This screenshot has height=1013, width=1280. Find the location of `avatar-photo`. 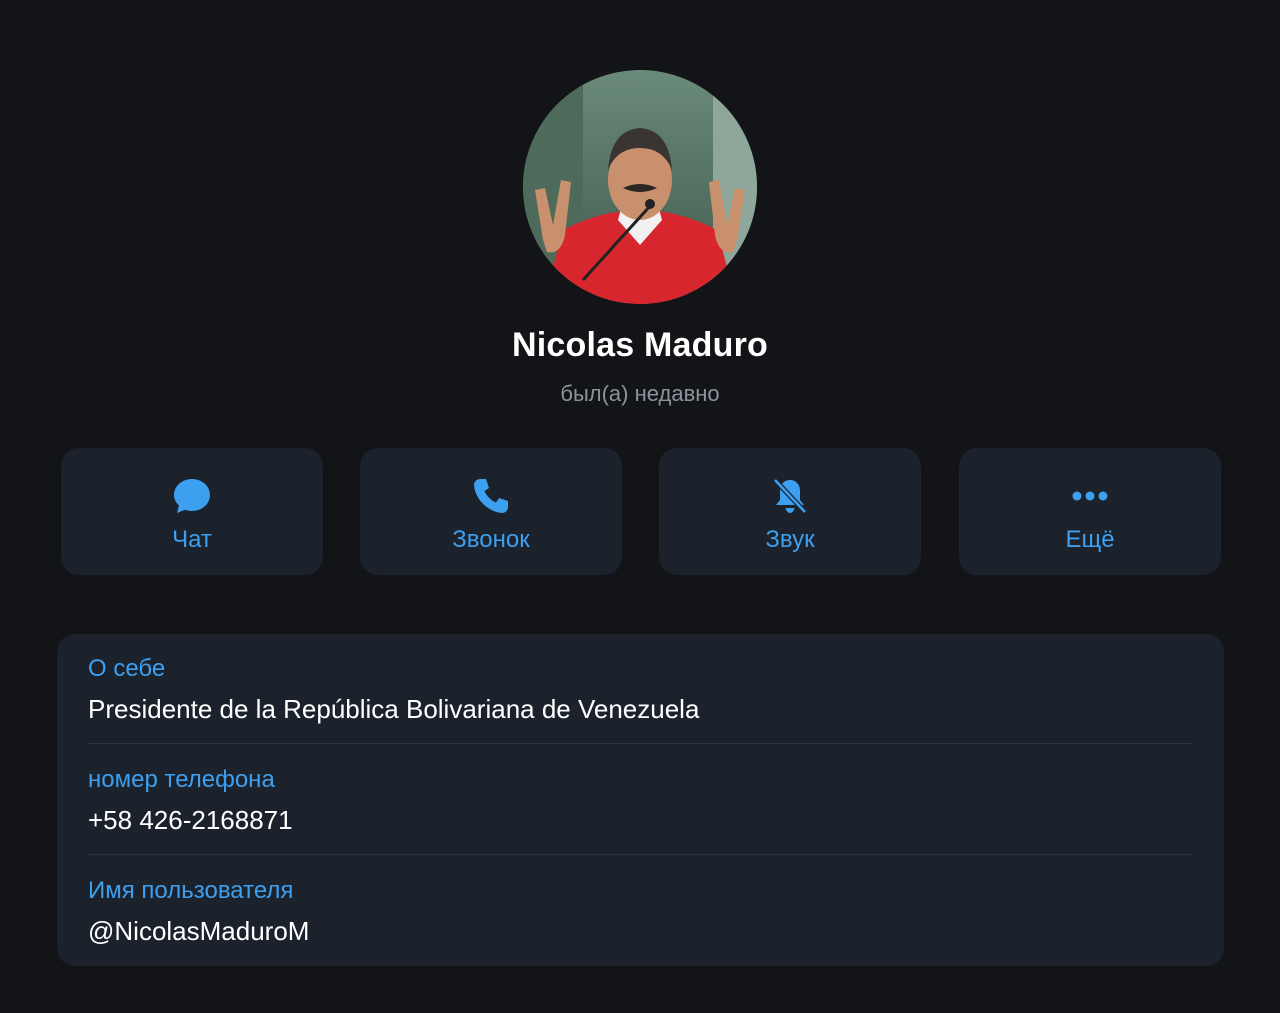

avatar-photo is located at coordinates (640, 187).